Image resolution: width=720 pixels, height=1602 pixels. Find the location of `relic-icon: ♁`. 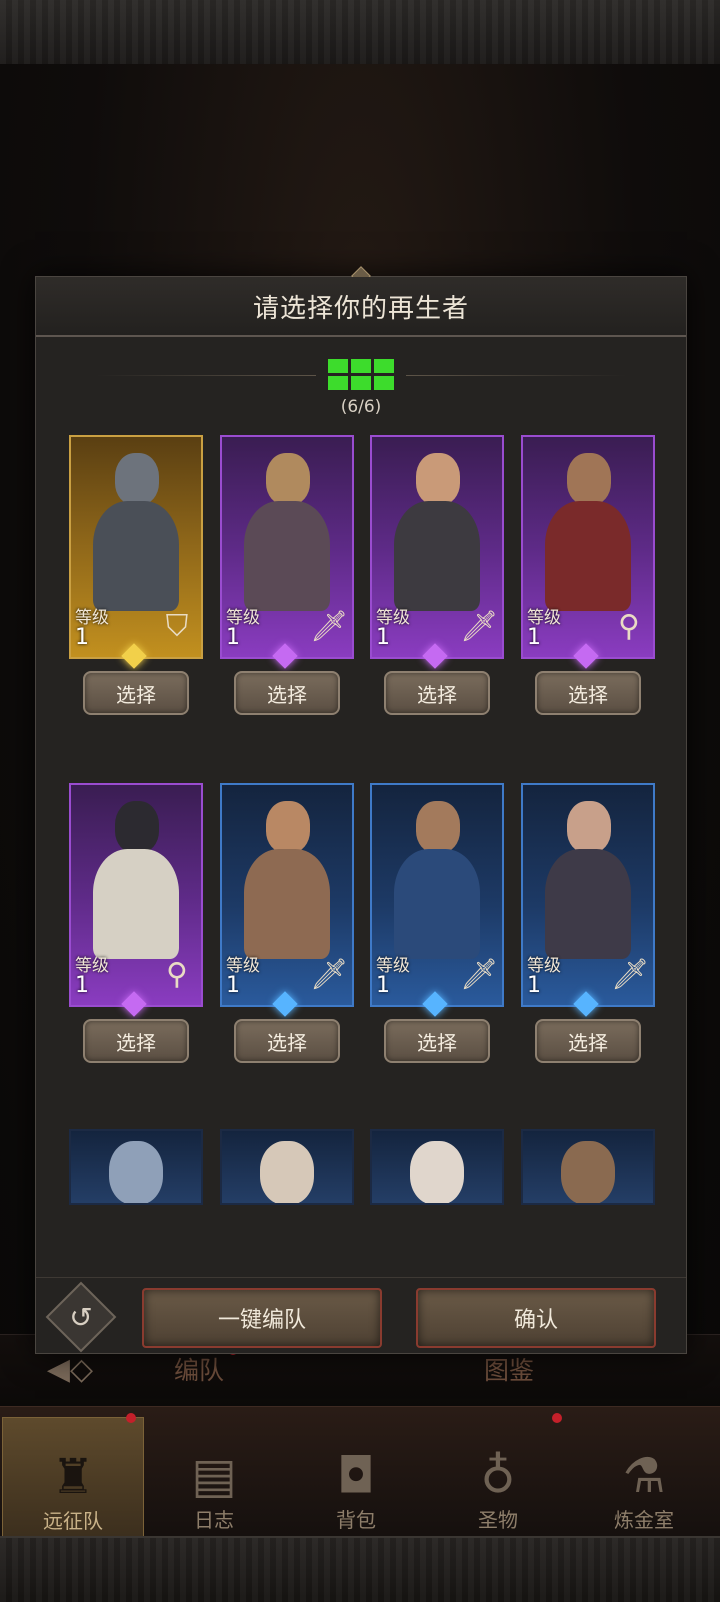

relic-icon: ♁ is located at coordinates (498, 1476).